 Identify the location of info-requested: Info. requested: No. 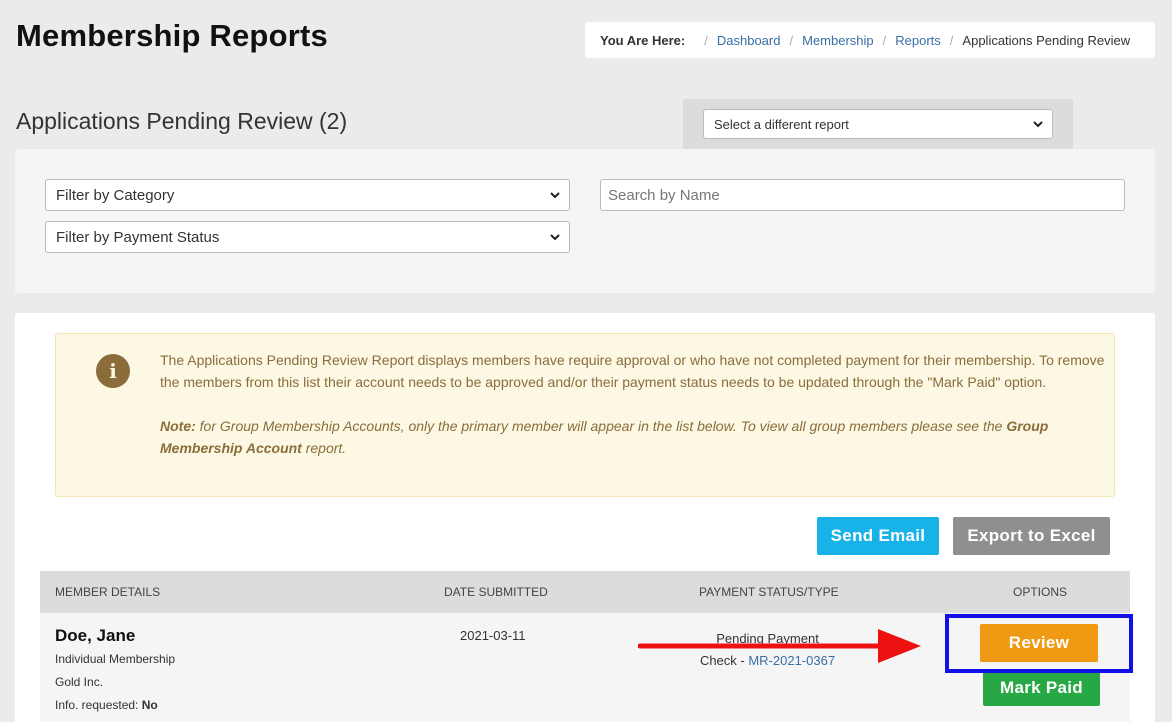
(106, 705).